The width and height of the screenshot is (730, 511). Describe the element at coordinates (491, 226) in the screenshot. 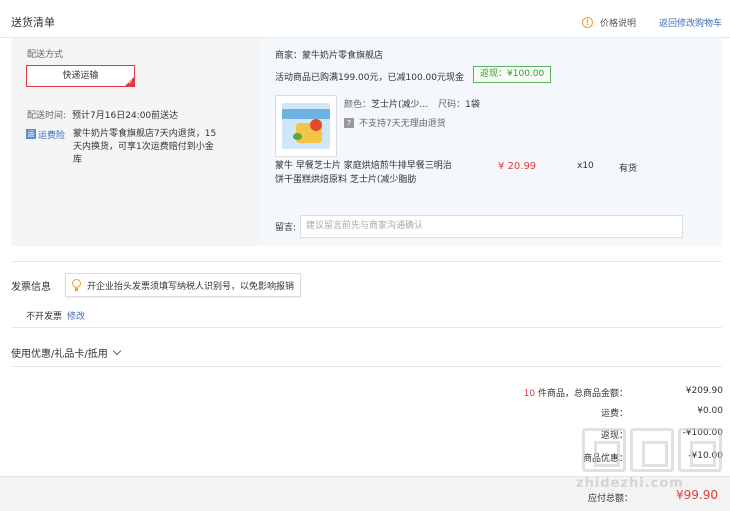

I see `message-input: 建议留言前先与商家沟通确认` at that location.